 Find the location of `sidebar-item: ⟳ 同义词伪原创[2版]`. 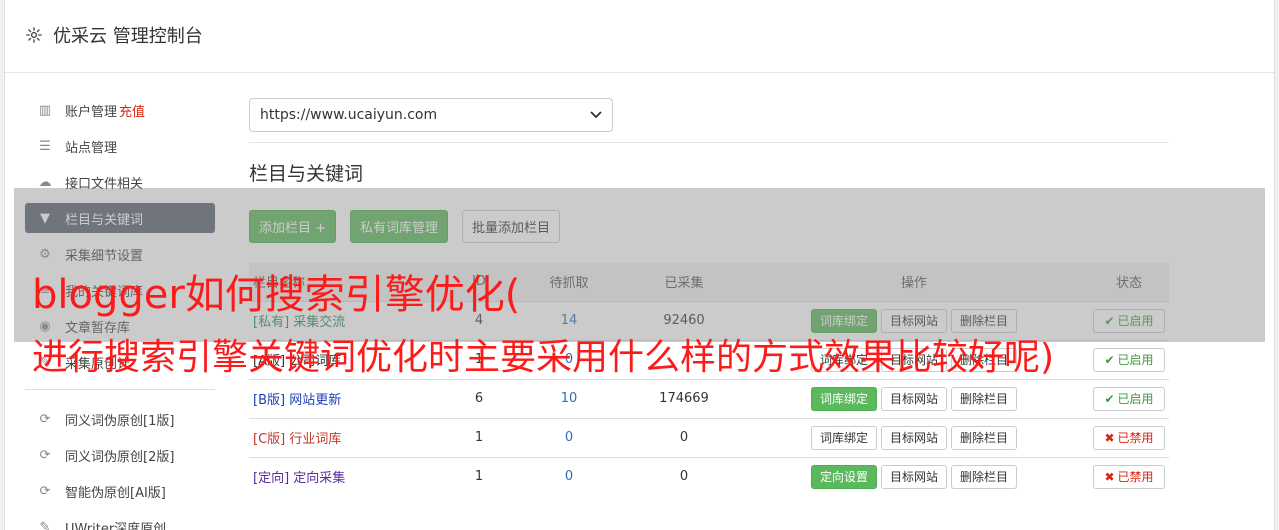

sidebar-item: ⟳ 同义词伪原创[2版] is located at coordinates (120, 455).